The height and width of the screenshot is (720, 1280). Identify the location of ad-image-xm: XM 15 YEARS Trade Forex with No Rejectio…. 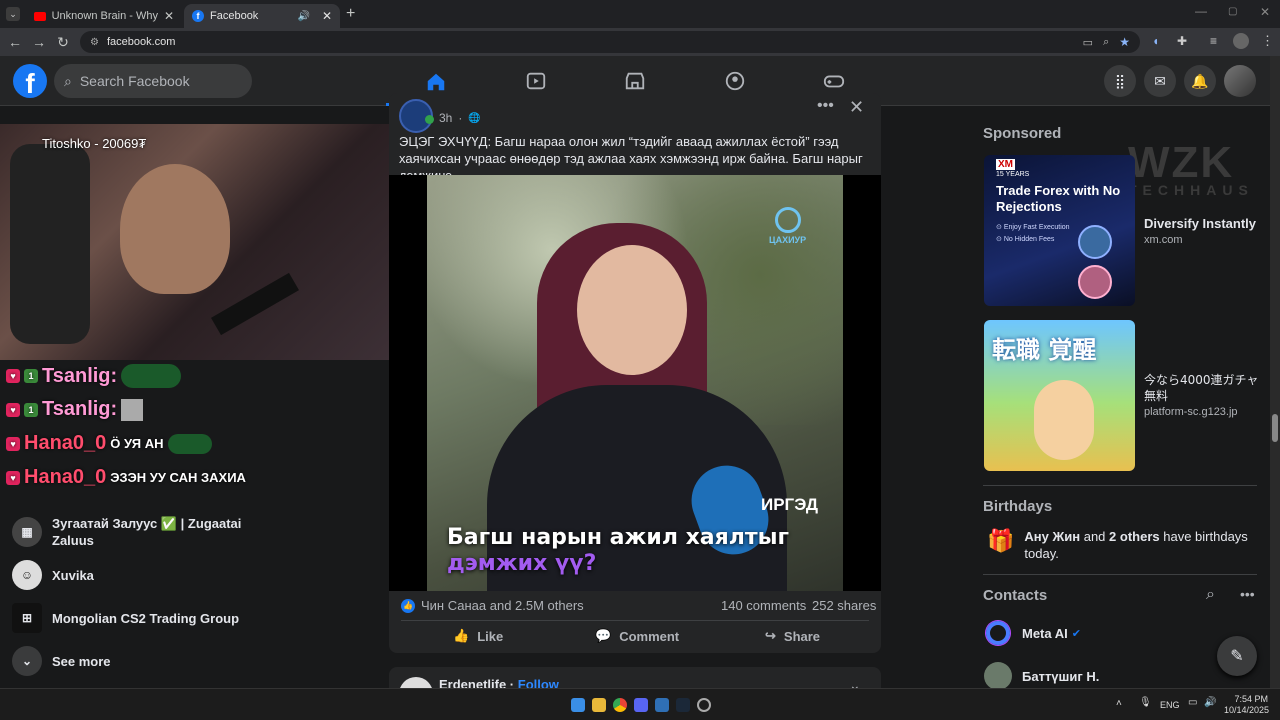
(1059, 230).